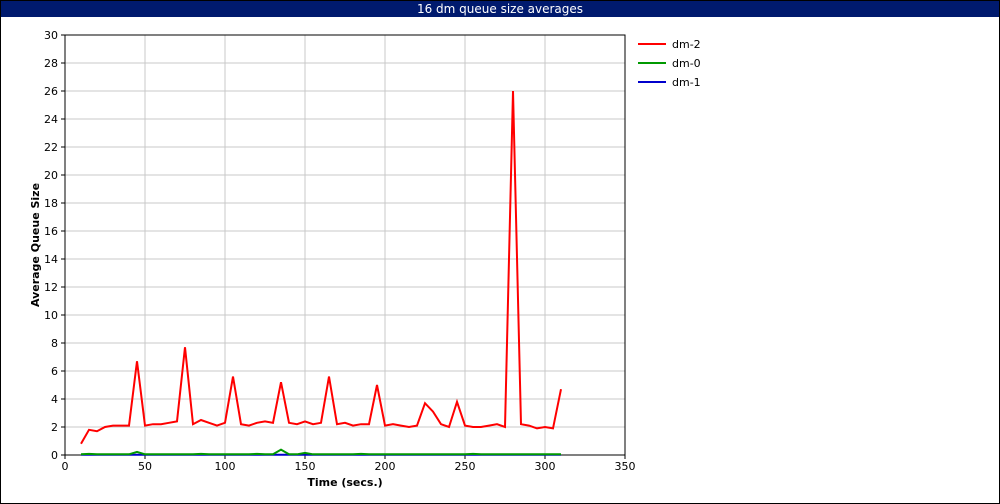 Image resolution: width=1000 pixels, height=504 pixels. I want to click on y-tick-label: 22, so click(51, 147).